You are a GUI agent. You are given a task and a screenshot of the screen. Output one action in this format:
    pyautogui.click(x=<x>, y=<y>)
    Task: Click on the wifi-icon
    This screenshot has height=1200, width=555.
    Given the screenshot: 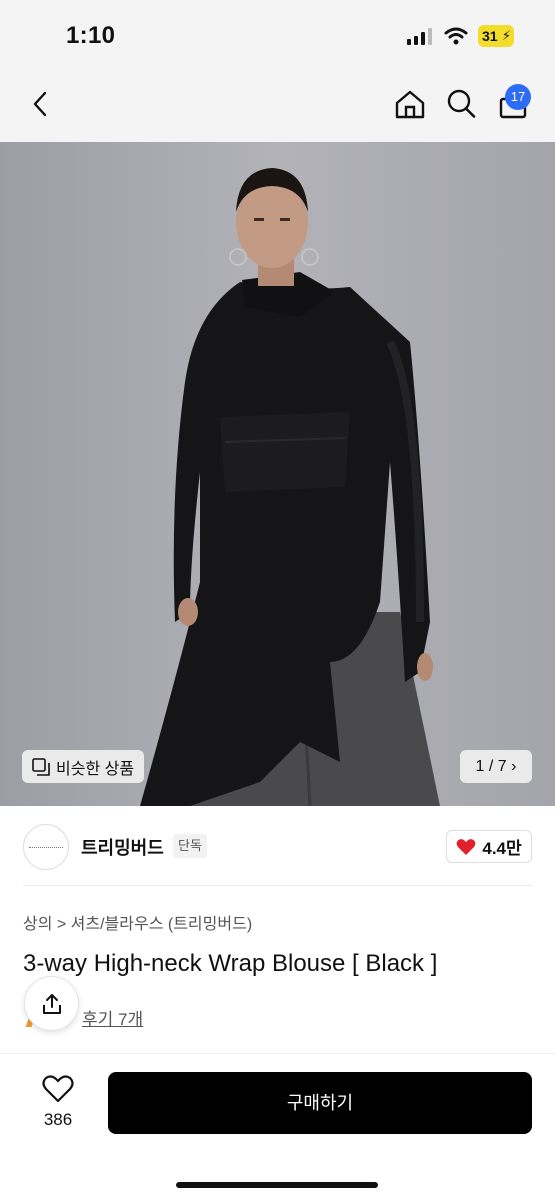 What is the action you would take?
    pyautogui.click(x=456, y=36)
    